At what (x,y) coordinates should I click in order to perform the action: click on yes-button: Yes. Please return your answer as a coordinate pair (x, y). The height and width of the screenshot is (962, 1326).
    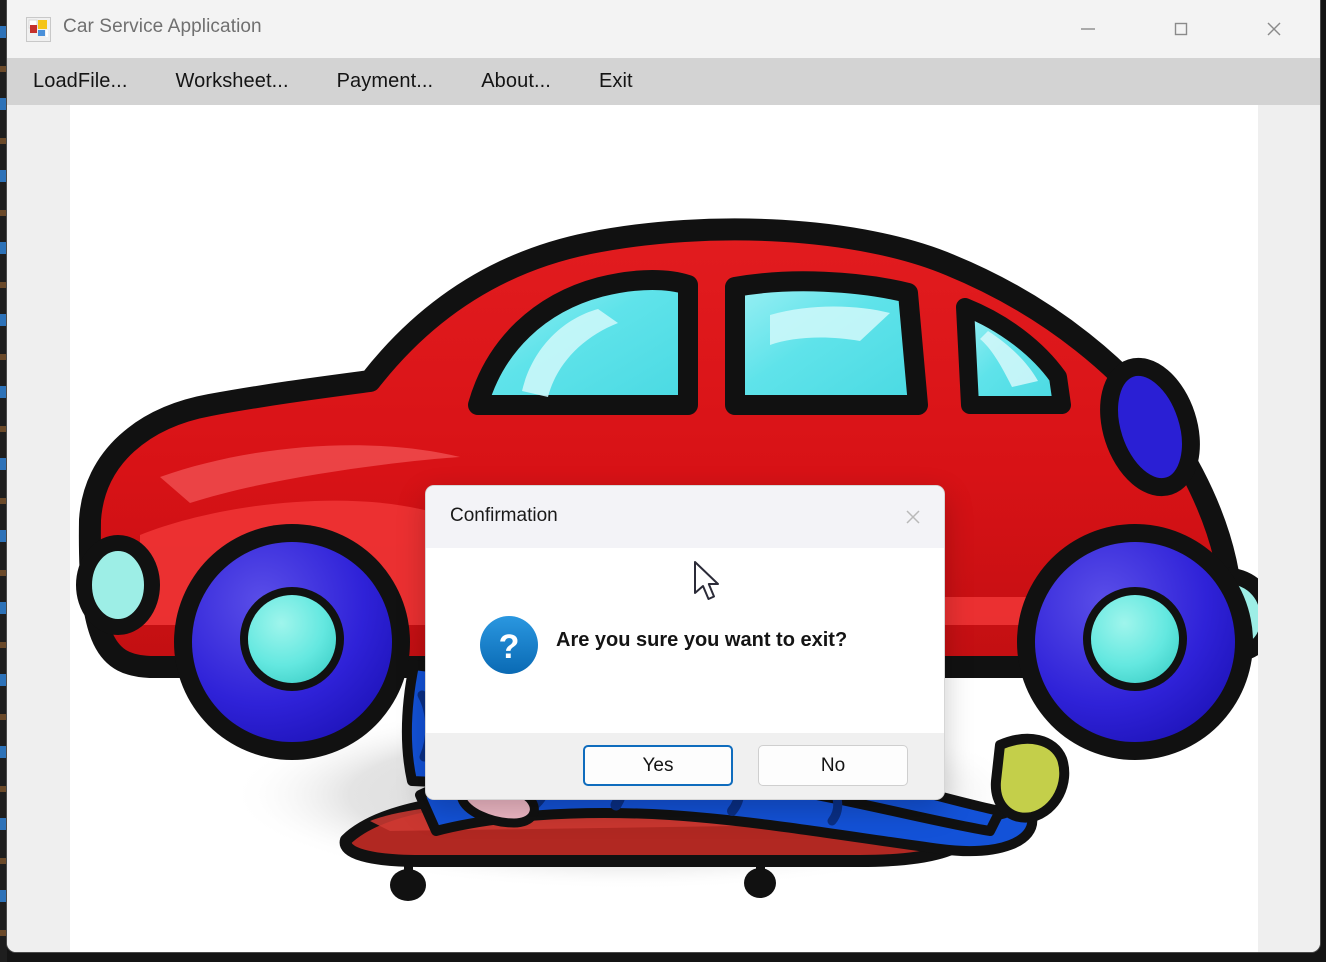
    Looking at the image, I should click on (658, 765).